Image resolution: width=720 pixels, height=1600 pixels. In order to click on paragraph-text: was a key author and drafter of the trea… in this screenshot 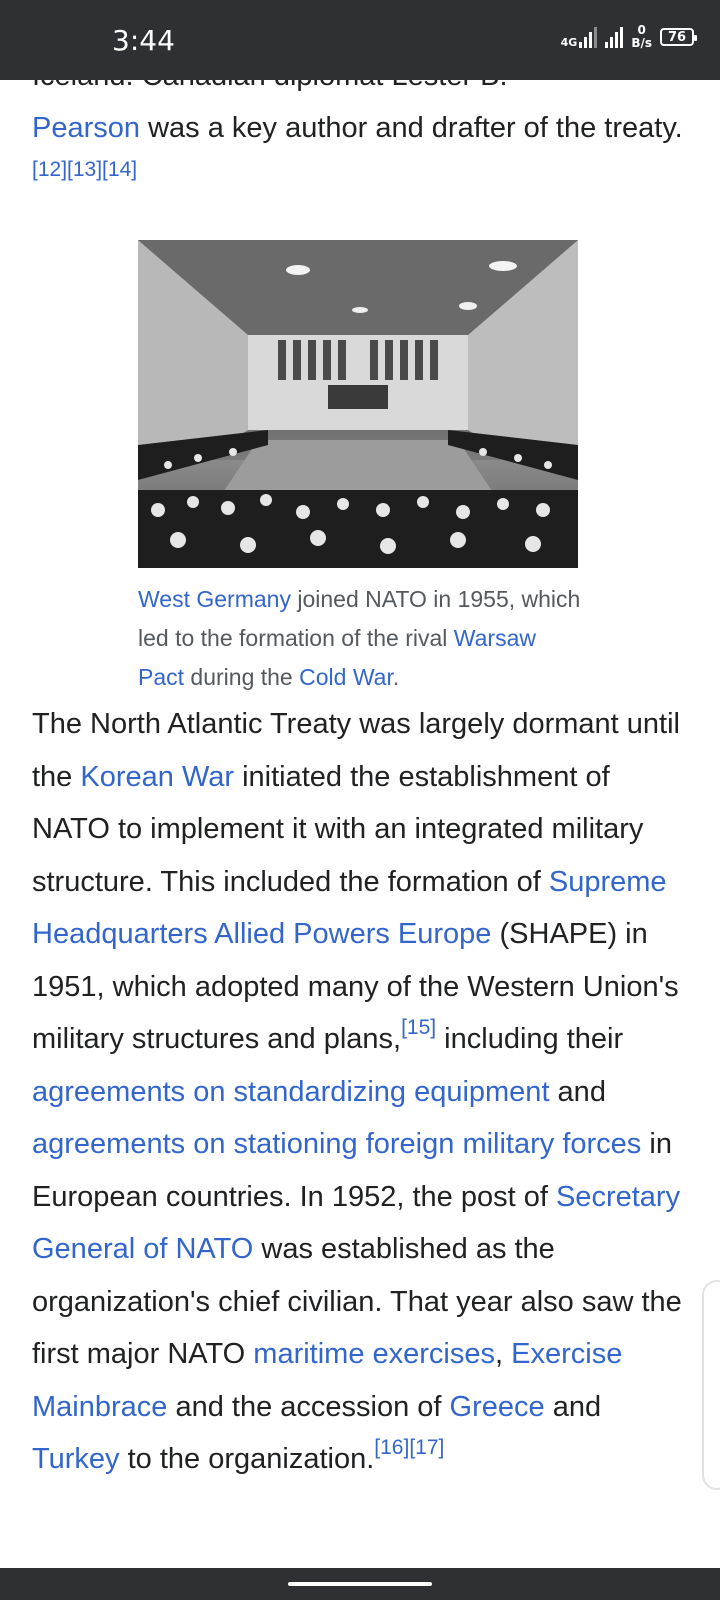, I will do `click(411, 128)`.